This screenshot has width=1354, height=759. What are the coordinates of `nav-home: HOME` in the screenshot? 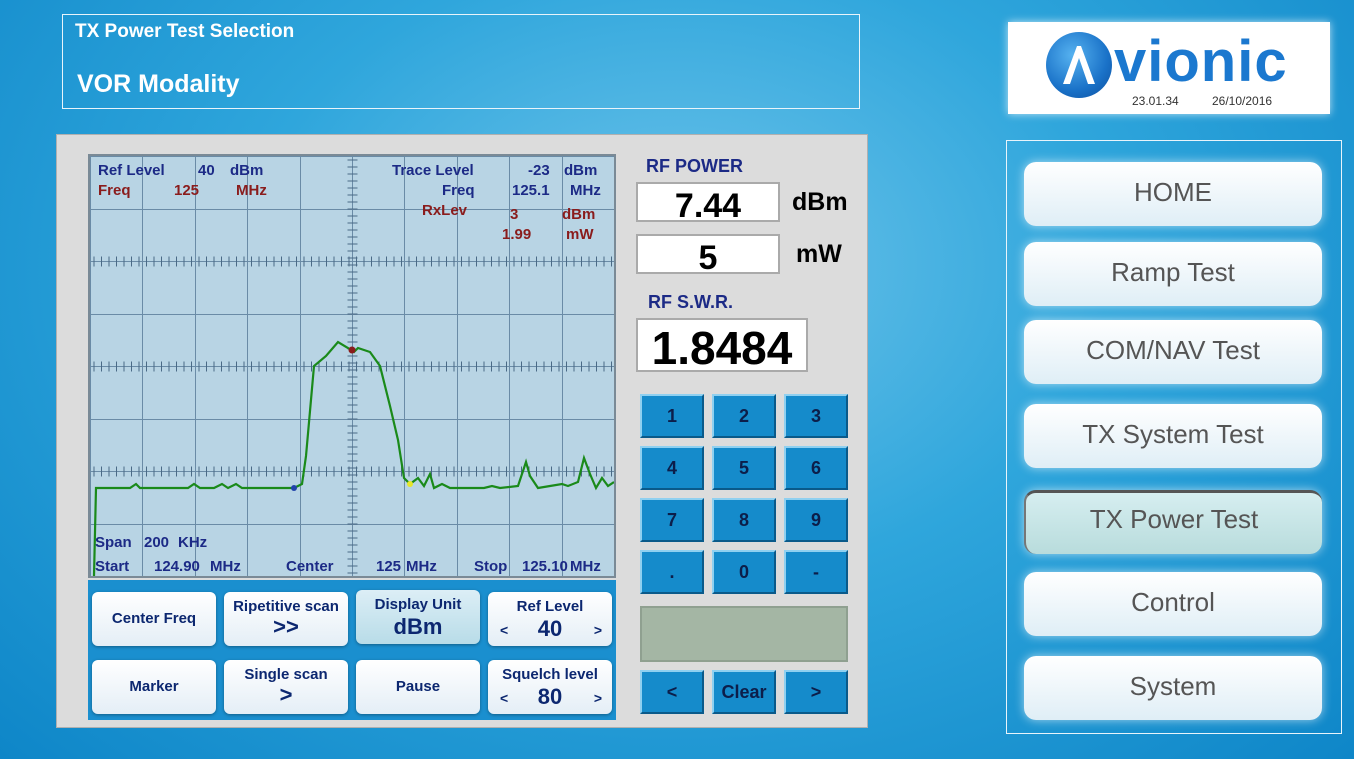 It's located at (1173, 194).